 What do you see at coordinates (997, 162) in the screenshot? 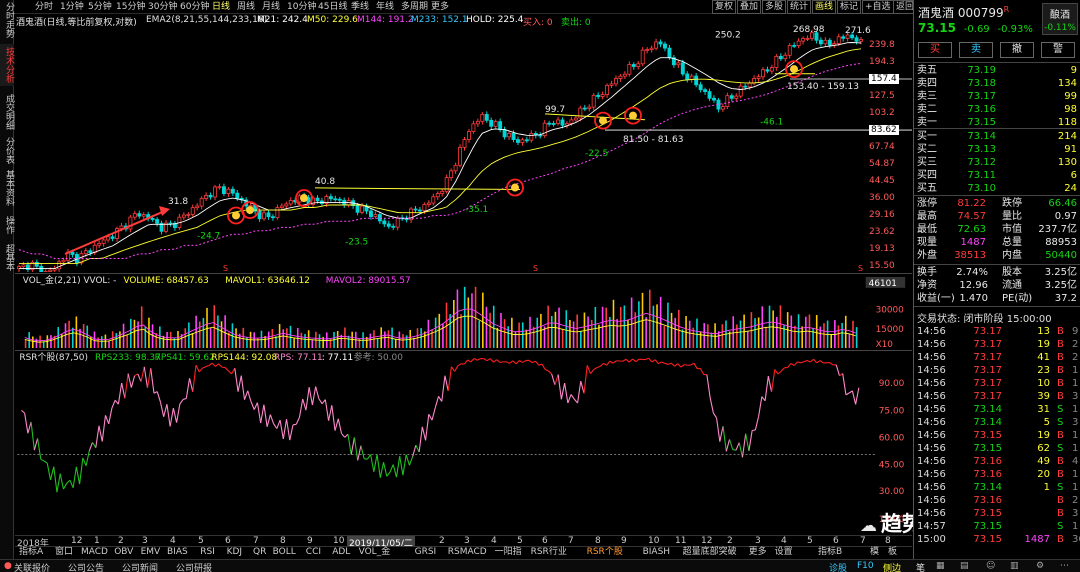
I see `bid-row: 买三 73.12 130` at bounding box center [997, 162].